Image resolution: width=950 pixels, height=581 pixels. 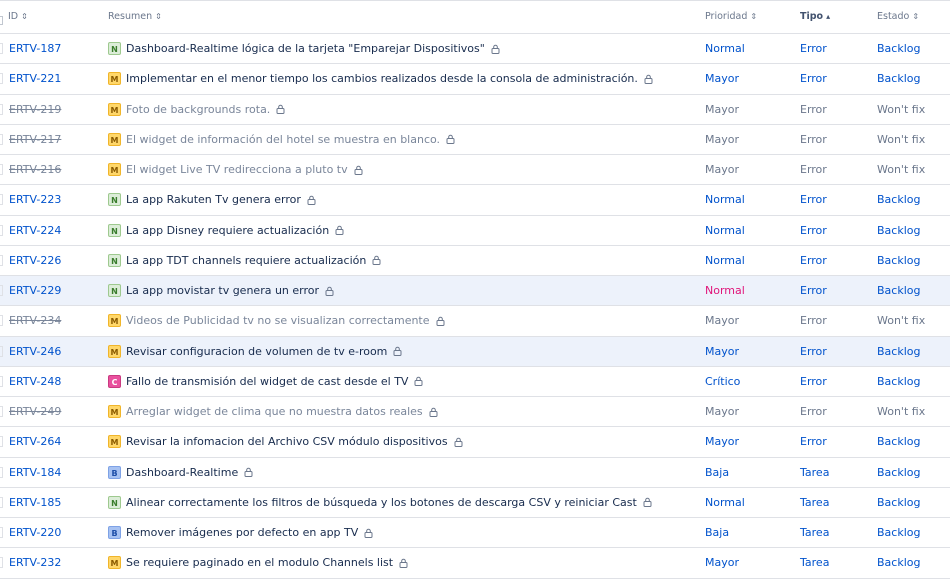 I want to click on issue-summary: N La app Rakuten Tv genera error, so click(x=212, y=199).